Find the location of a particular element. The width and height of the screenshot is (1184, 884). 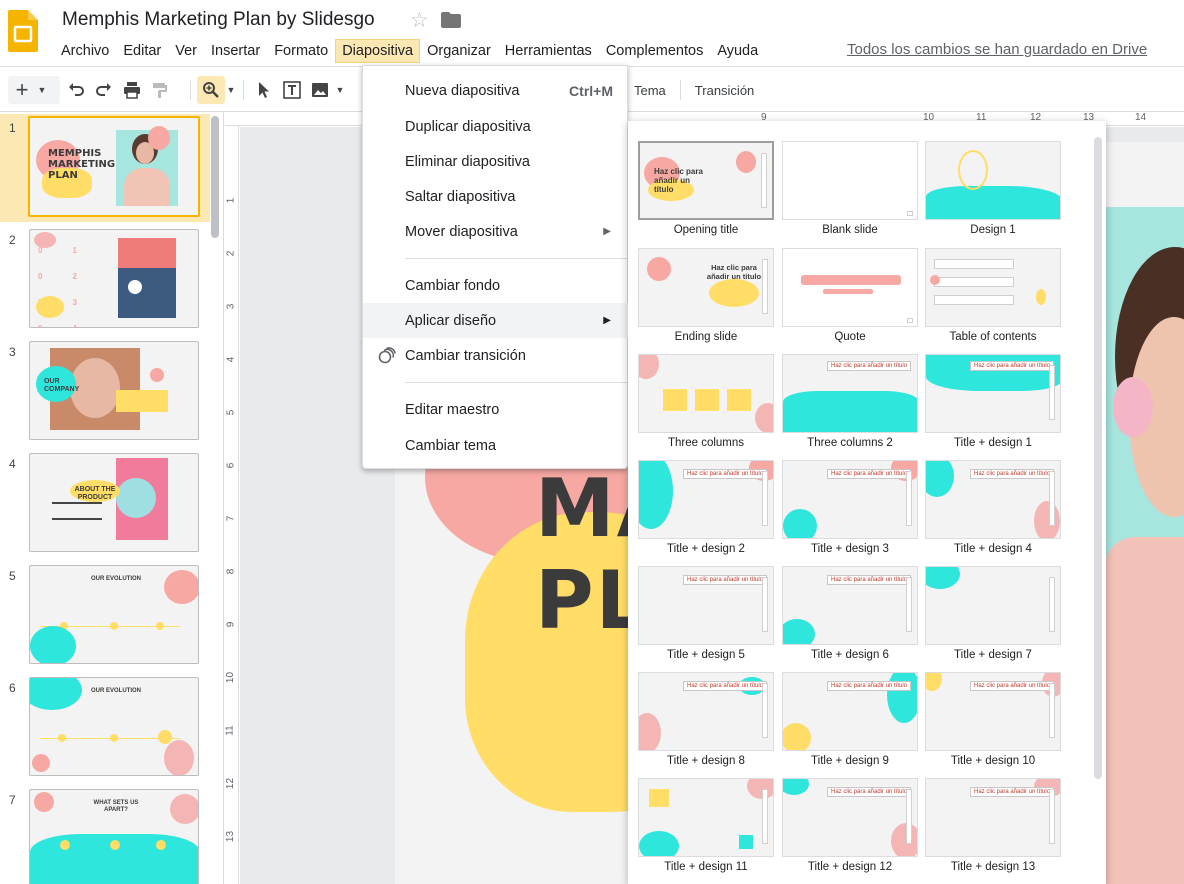

chevron-down-icon: ▼ is located at coordinates (42, 90).